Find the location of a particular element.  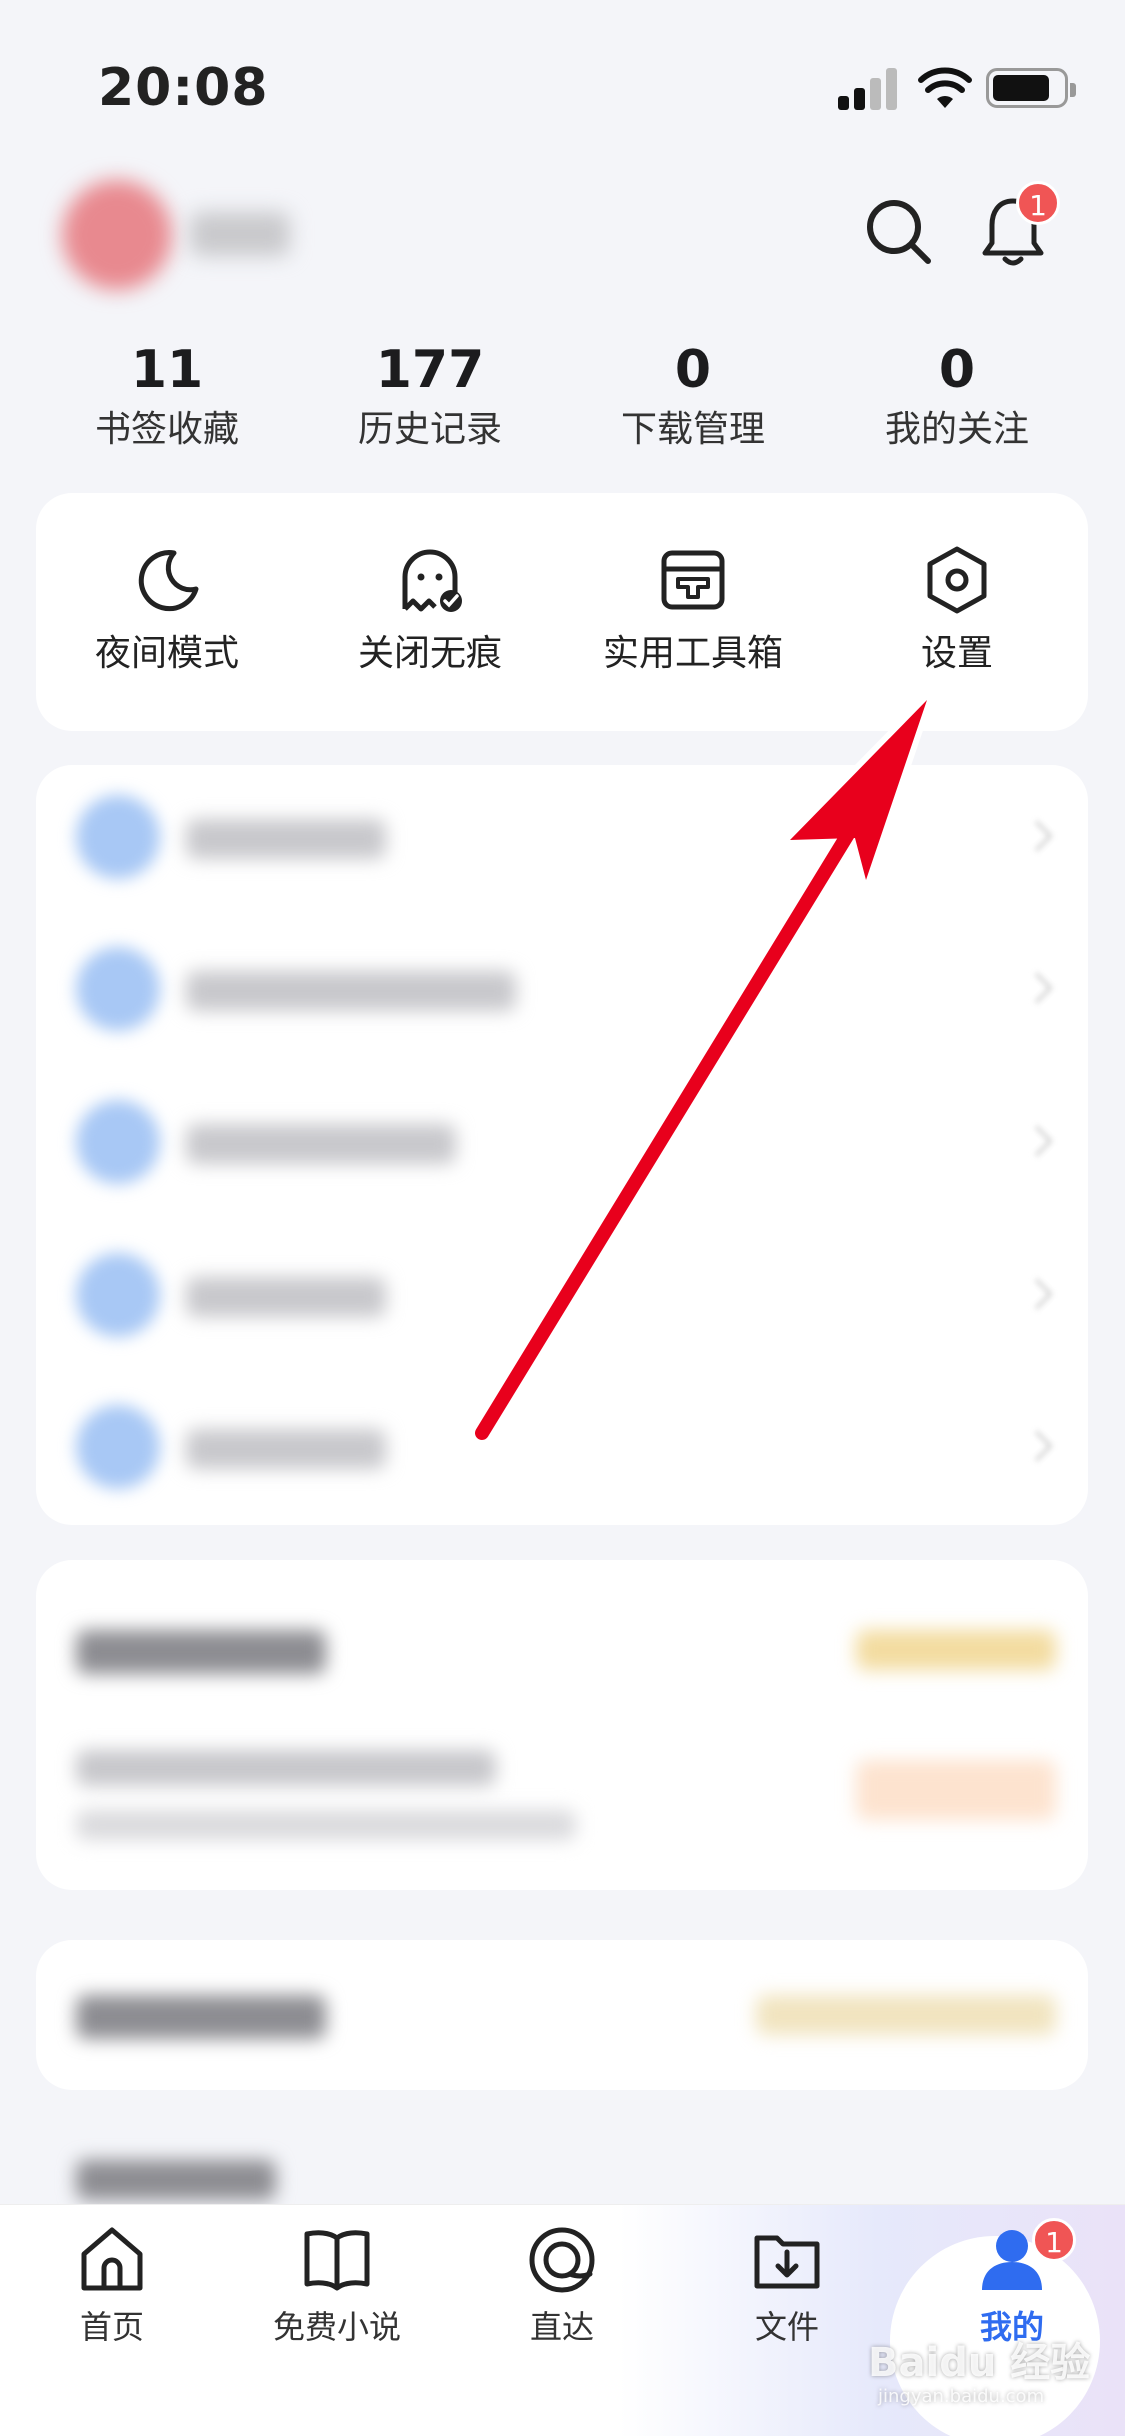

stat-value: 177 is located at coordinates (430, 370).